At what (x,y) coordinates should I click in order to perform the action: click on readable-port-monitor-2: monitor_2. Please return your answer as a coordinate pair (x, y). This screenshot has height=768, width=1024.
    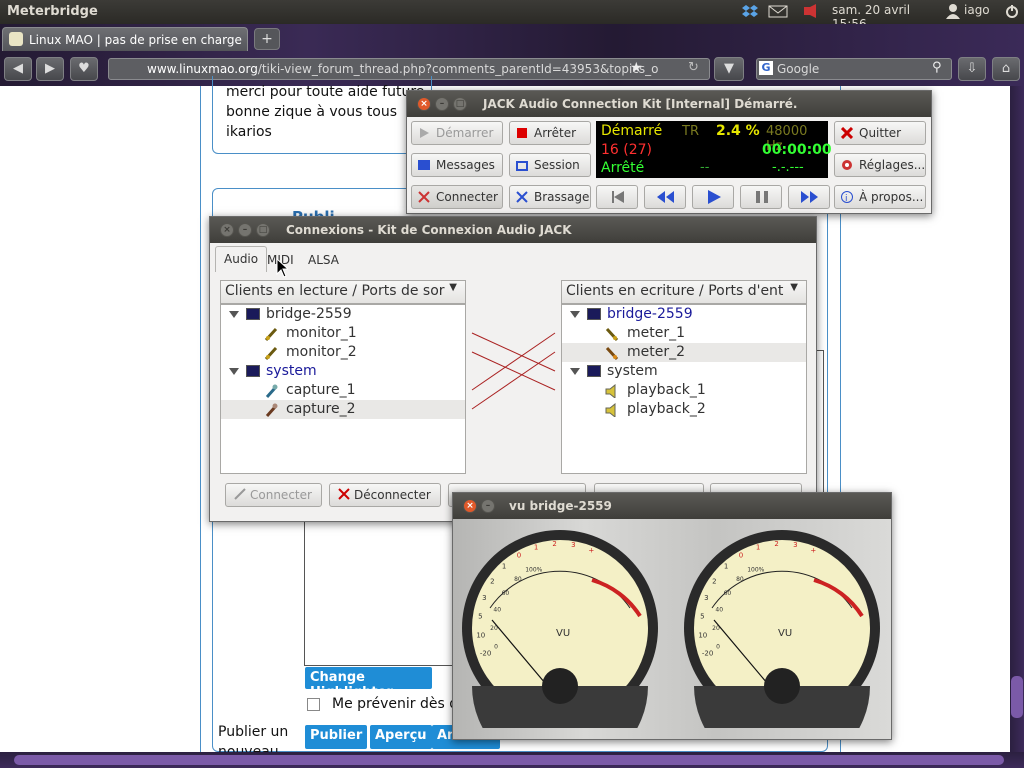
    Looking at the image, I should click on (321, 353).